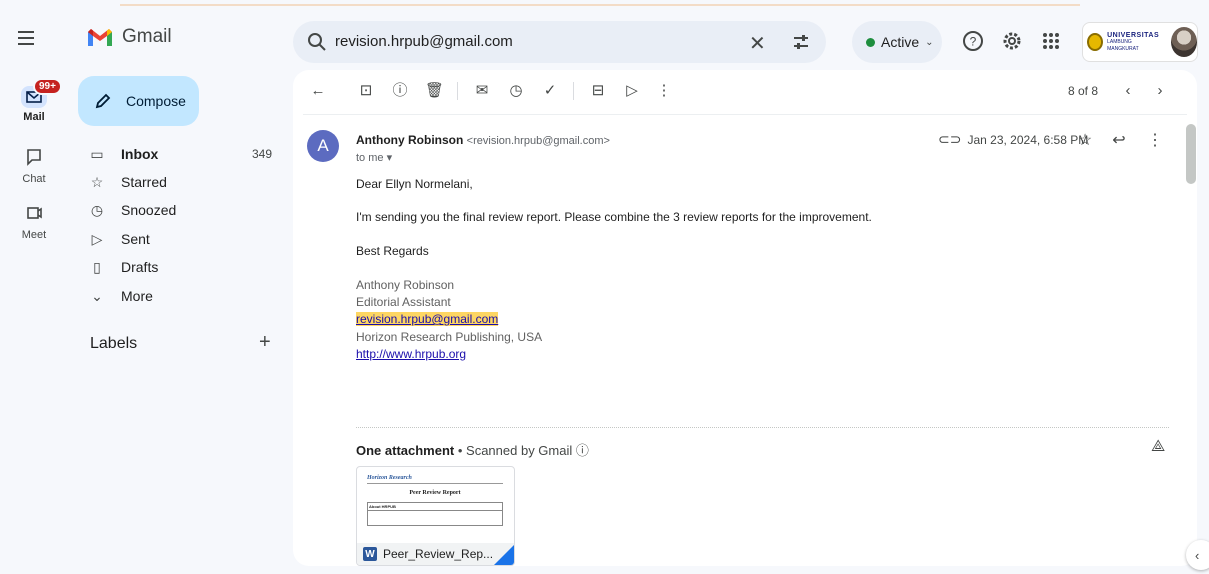 This screenshot has height=574, width=1209. I want to click on reply-icon: ↩, so click(1119, 140).